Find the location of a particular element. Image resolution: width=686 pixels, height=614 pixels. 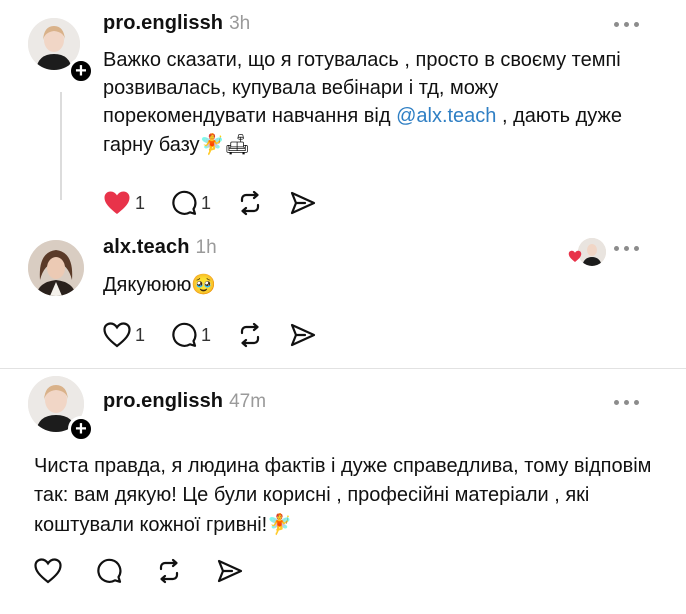

reply-button is located at coordinates (109, 571).